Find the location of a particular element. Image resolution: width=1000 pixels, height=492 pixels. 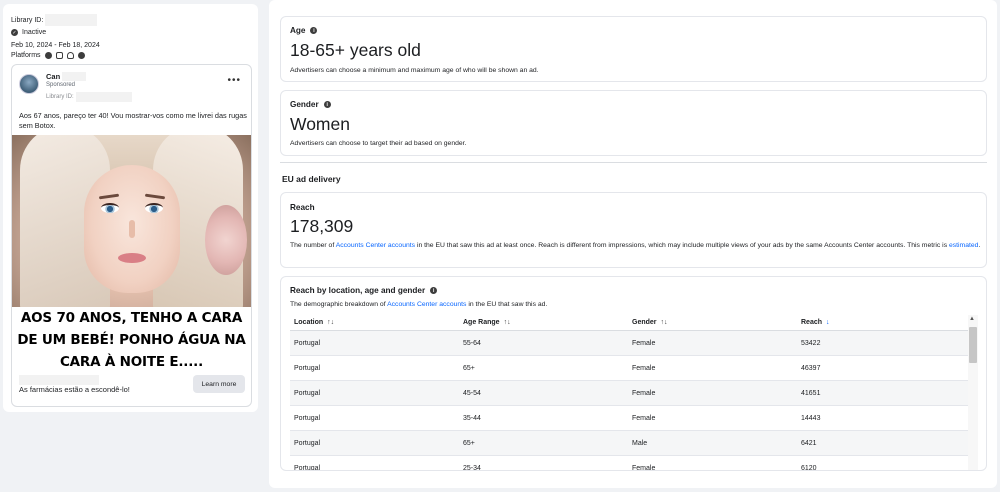

library-id: Library ID: is located at coordinates (54, 20).